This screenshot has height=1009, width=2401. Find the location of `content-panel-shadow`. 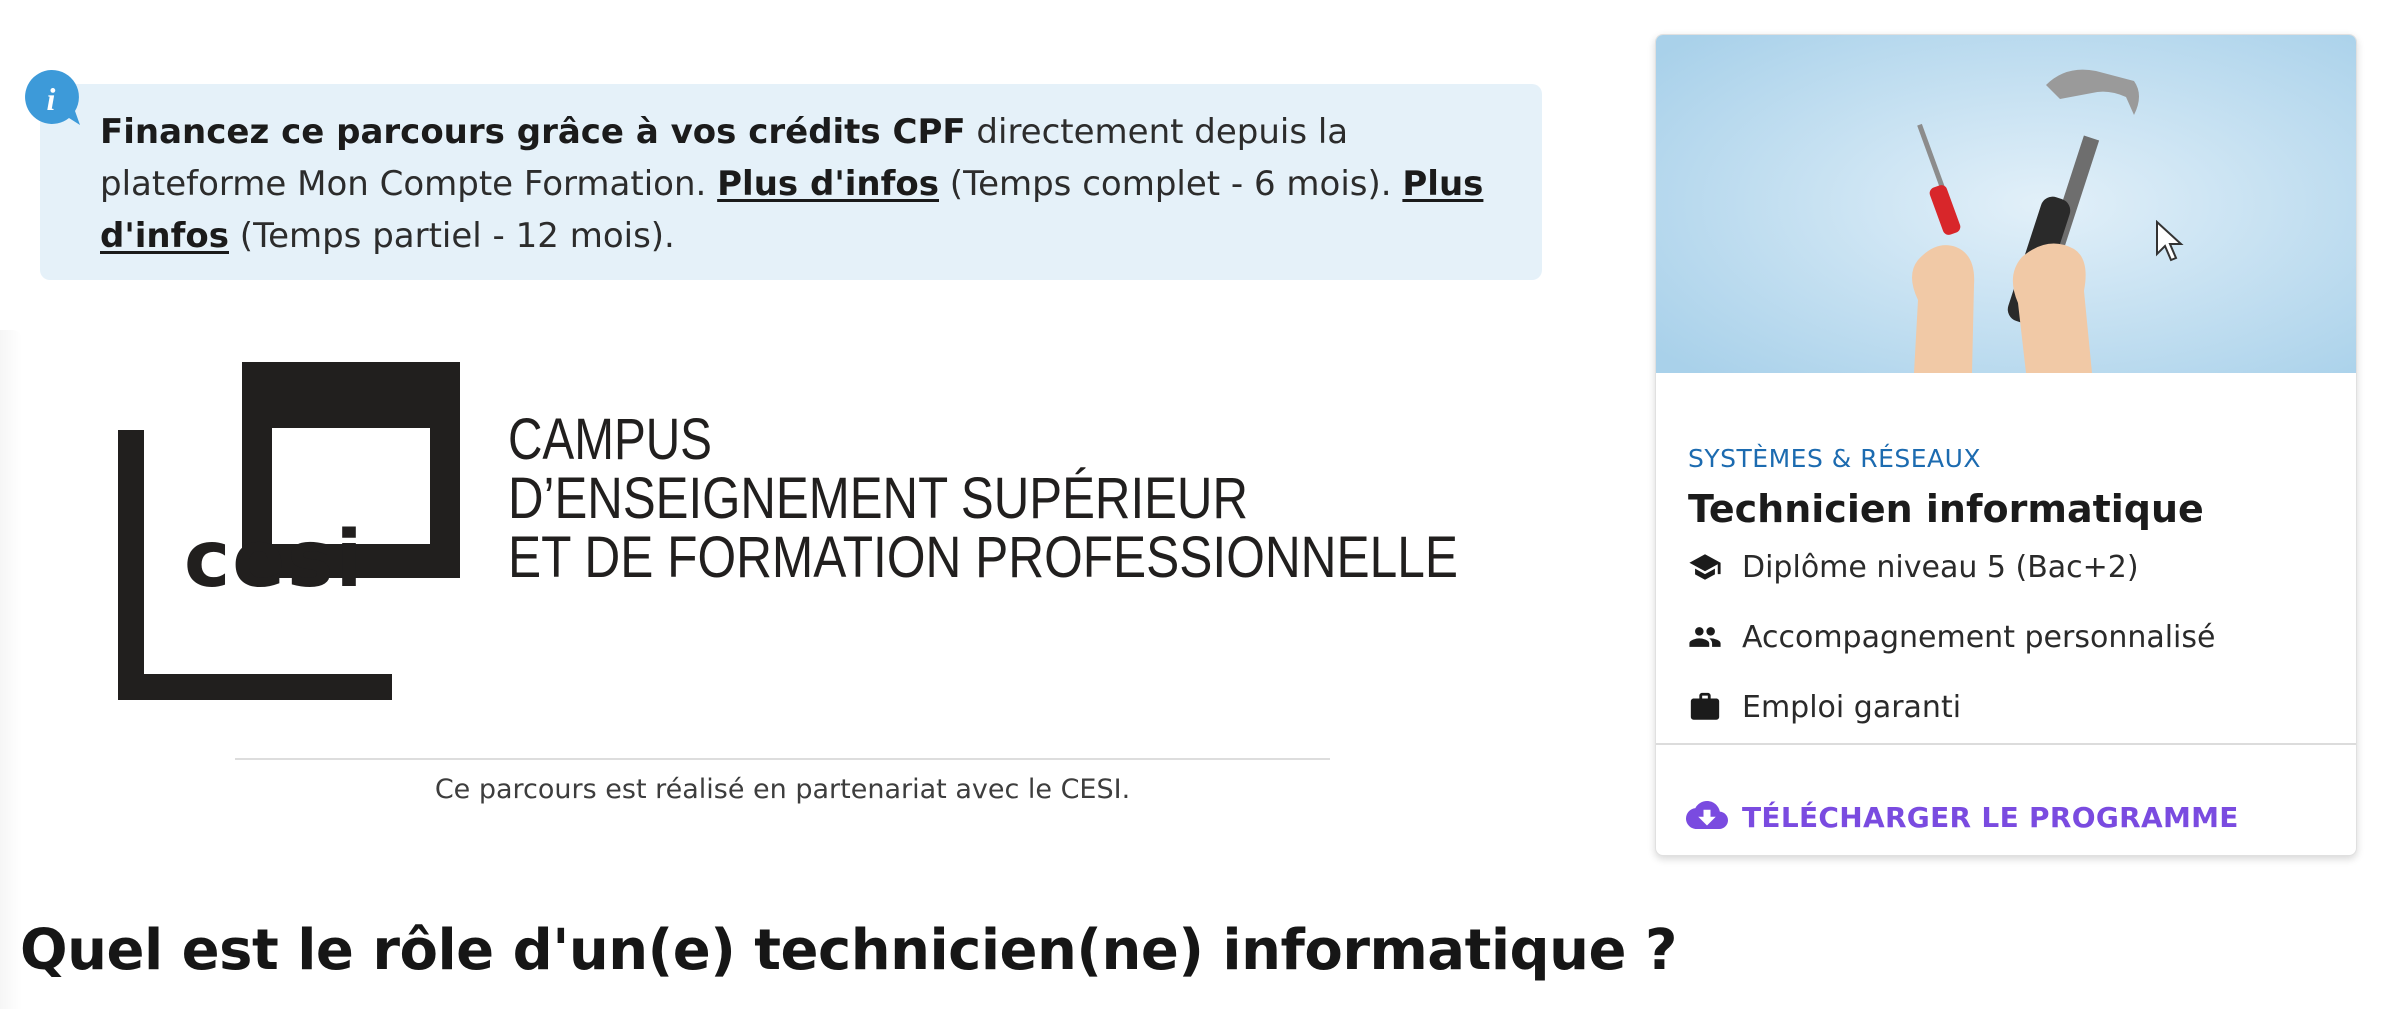

content-panel-shadow is located at coordinates (11, 669).